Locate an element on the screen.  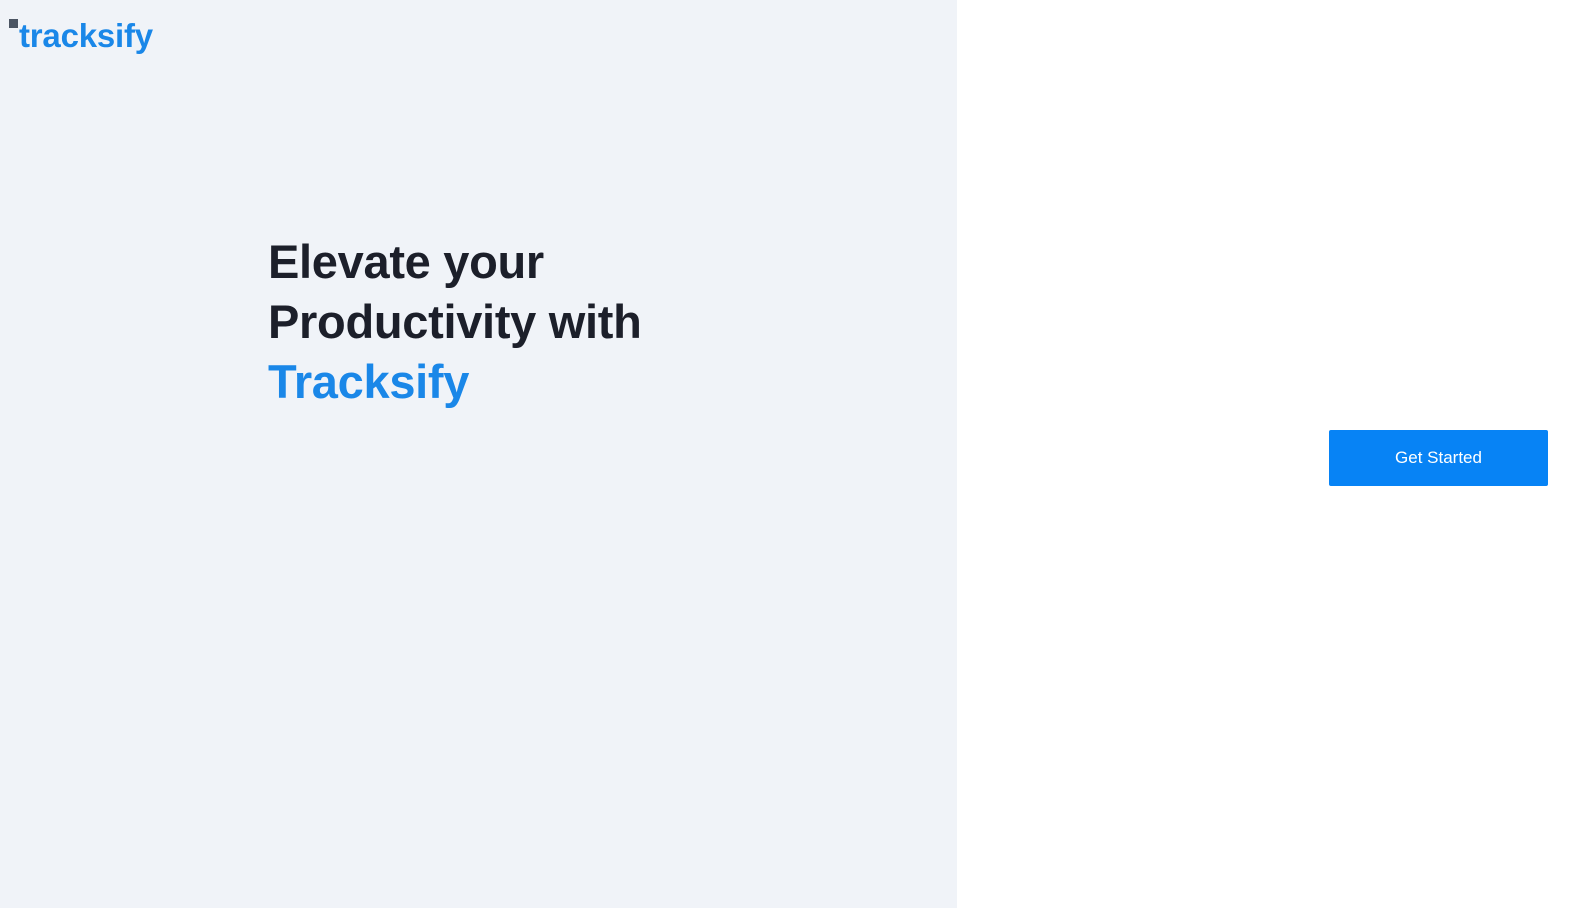
headline-brand-name: Tracksify is located at coordinates (369, 381).